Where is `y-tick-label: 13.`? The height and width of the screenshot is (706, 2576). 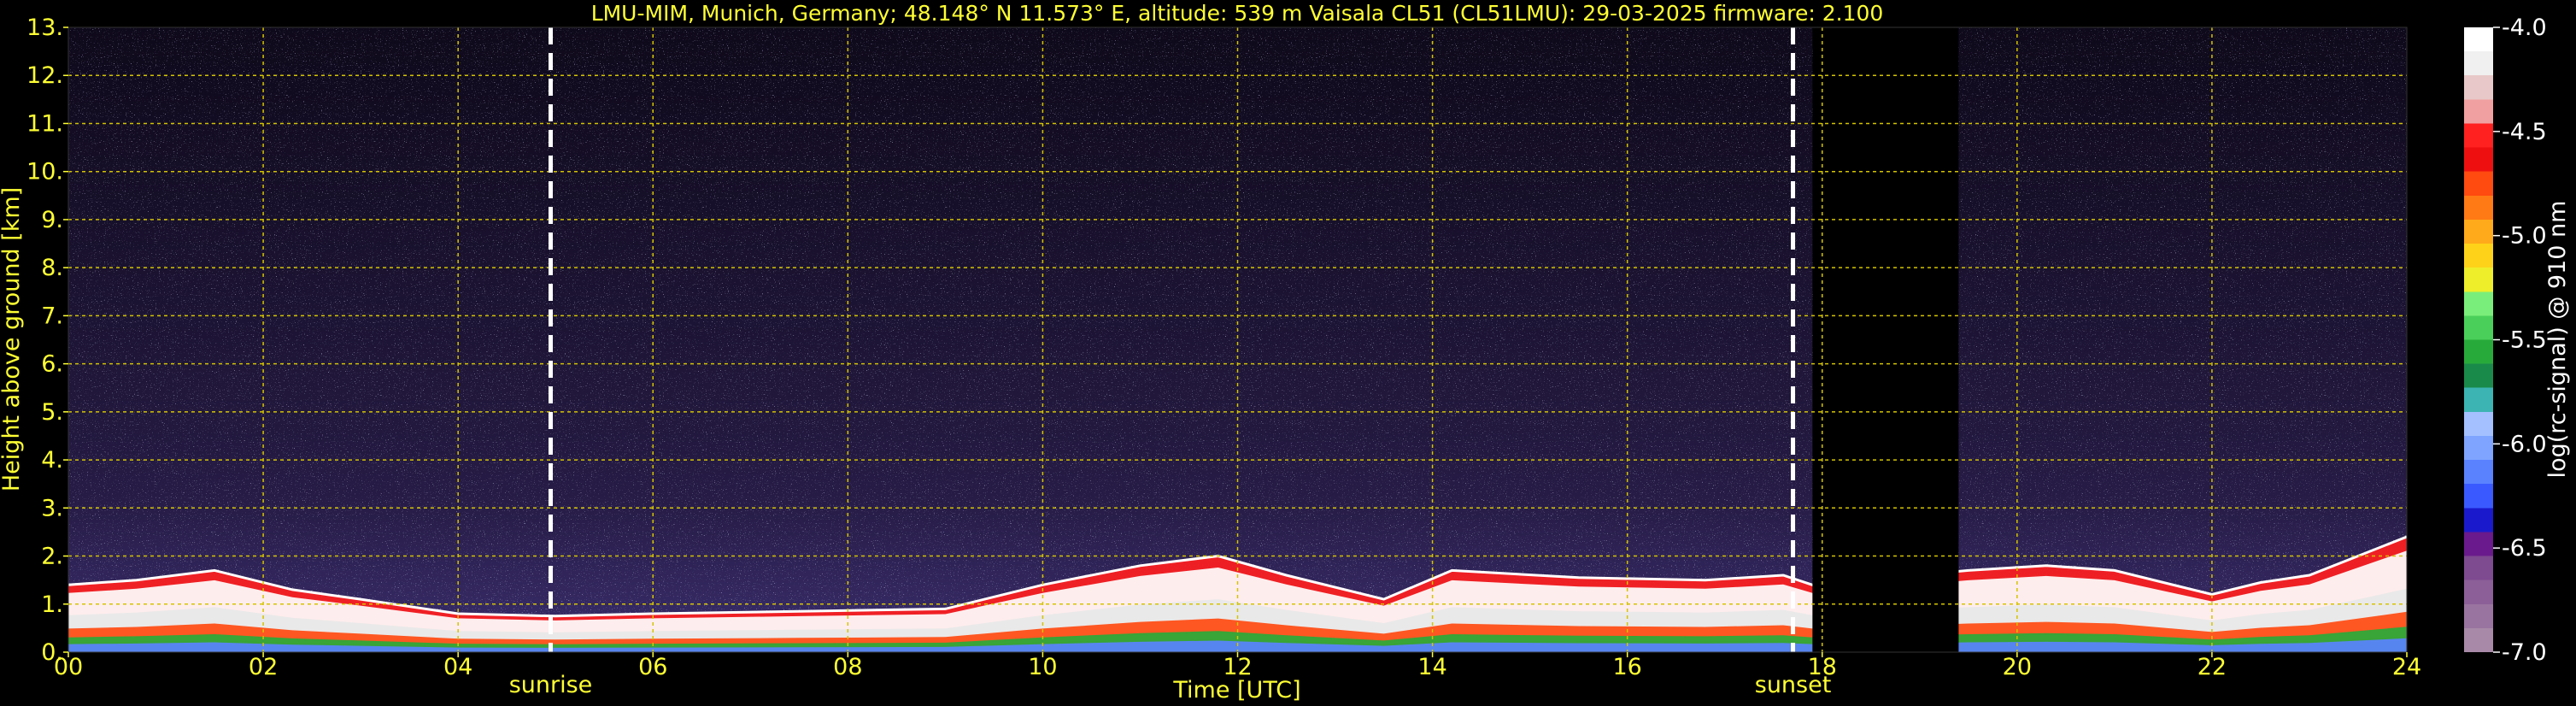 y-tick-label: 13. is located at coordinates (44, 28).